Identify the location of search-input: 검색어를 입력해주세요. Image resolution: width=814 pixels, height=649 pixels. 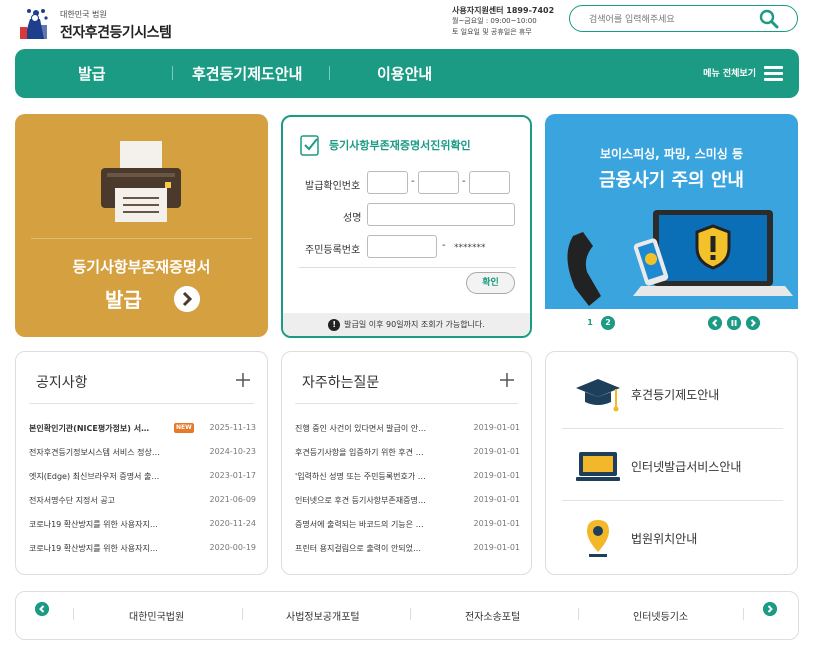
(632, 18).